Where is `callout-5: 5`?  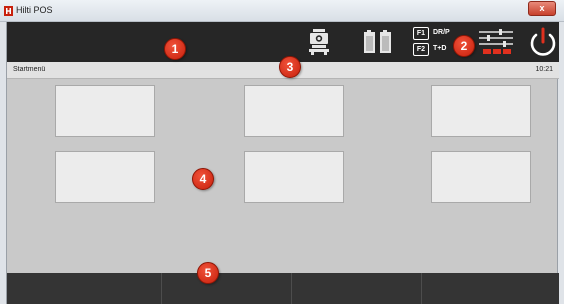 callout-5: 5 is located at coordinates (208, 273).